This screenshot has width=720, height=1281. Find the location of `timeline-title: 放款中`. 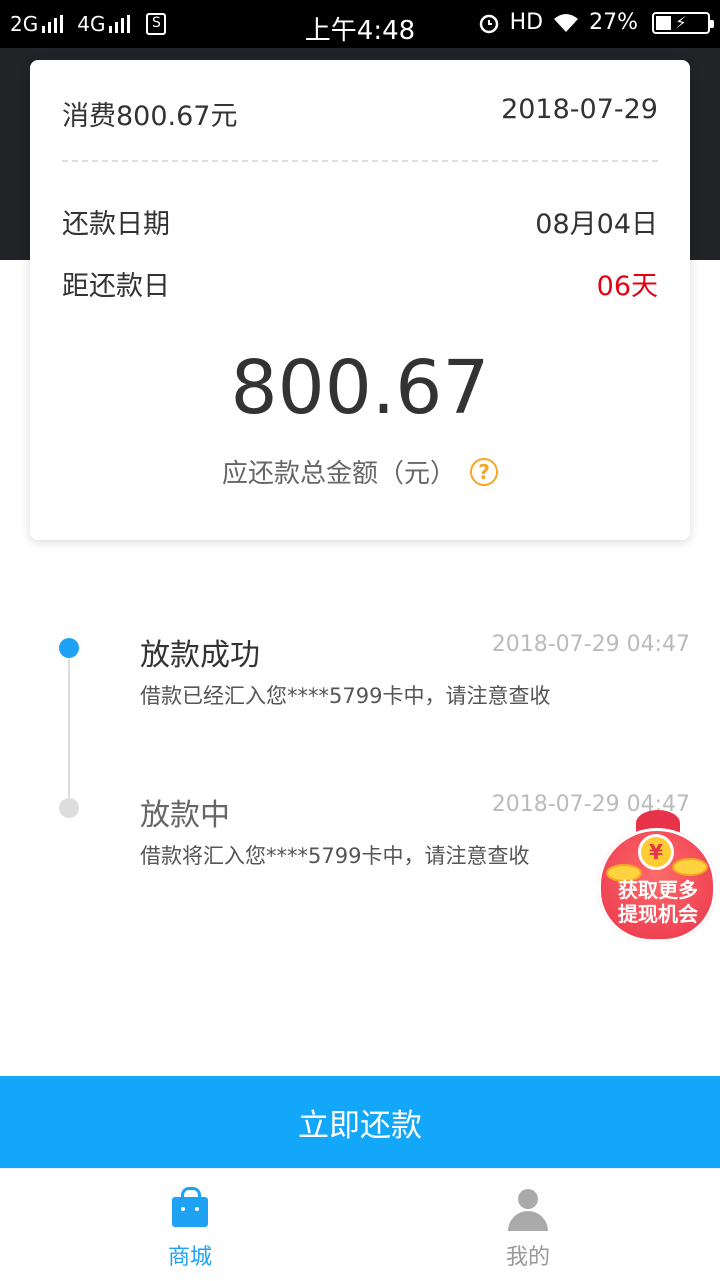

timeline-title: 放款中 is located at coordinates (185, 815).